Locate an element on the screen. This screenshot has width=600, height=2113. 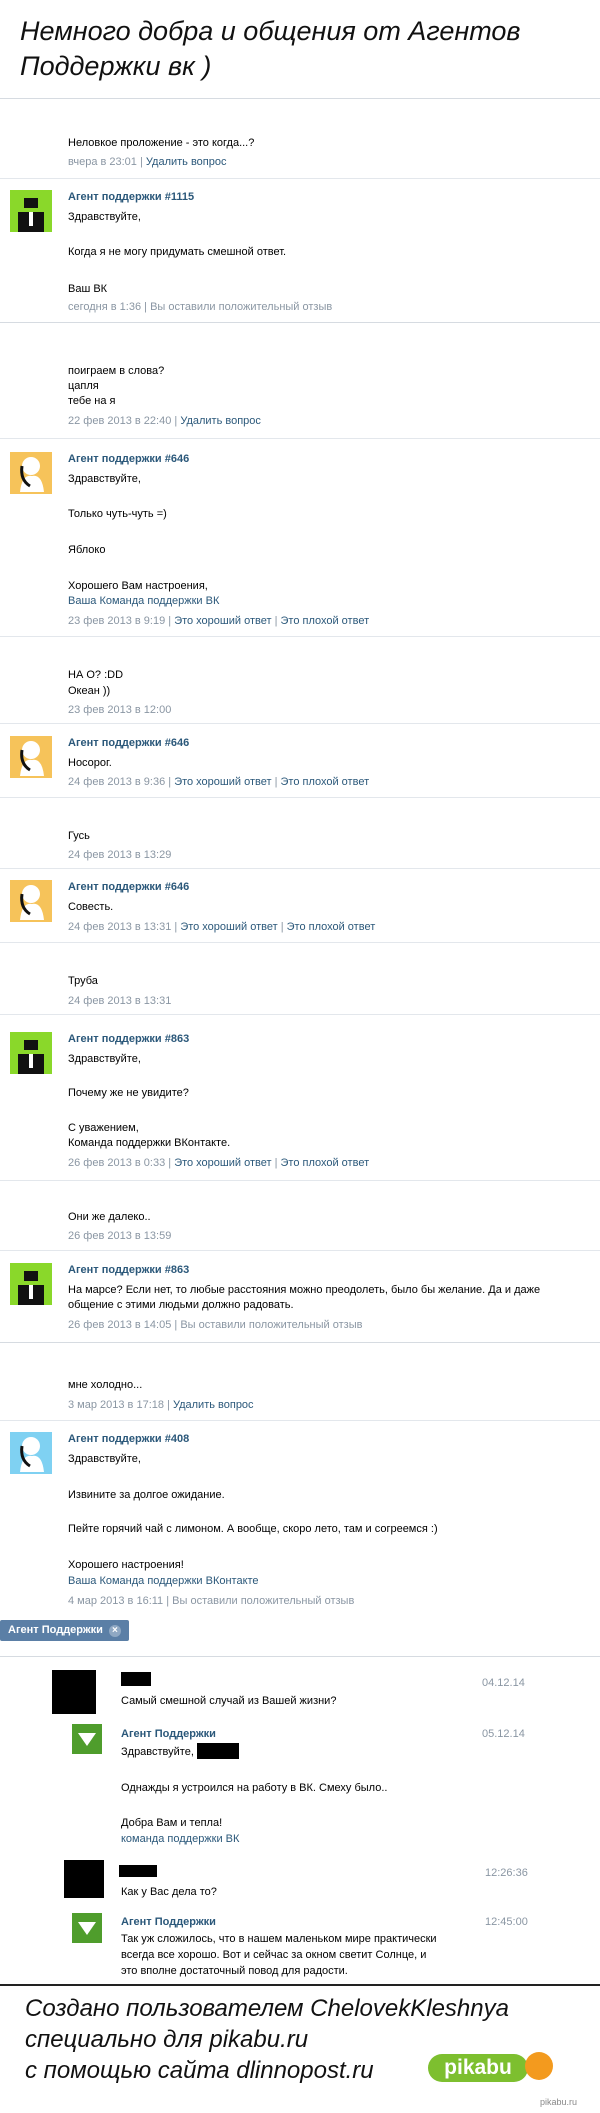
agent-filter-tag: Агент Поддержки × is located at coordinates (64, 1630).